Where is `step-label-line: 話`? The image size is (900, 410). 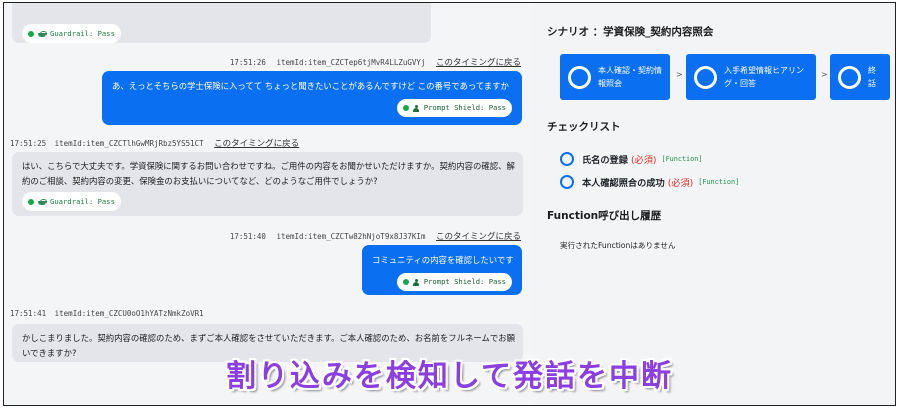
step-label-line: 話 is located at coordinates (872, 83).